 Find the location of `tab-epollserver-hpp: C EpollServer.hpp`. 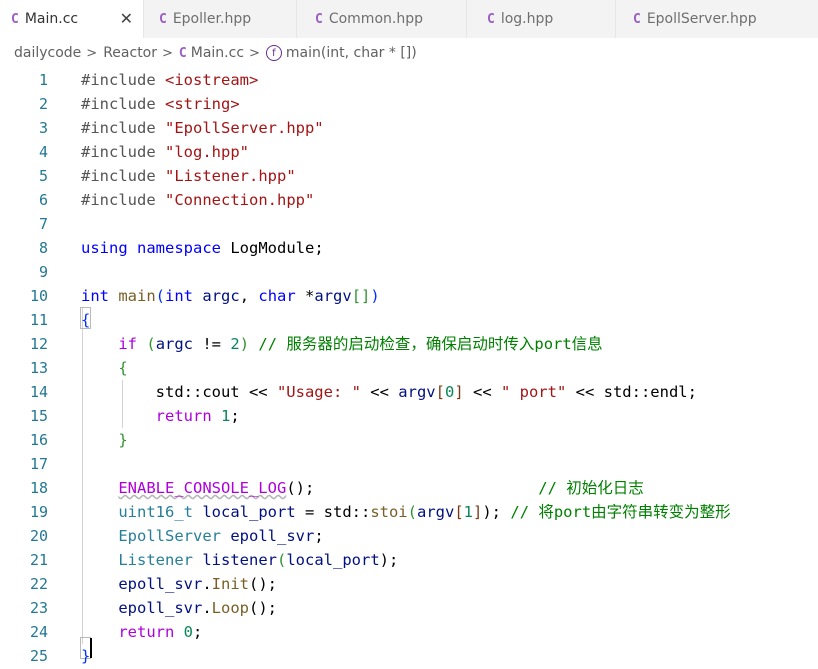

tab-epollserver-hpp: C EpollServer.hpp is located at coordinates (717, 19).